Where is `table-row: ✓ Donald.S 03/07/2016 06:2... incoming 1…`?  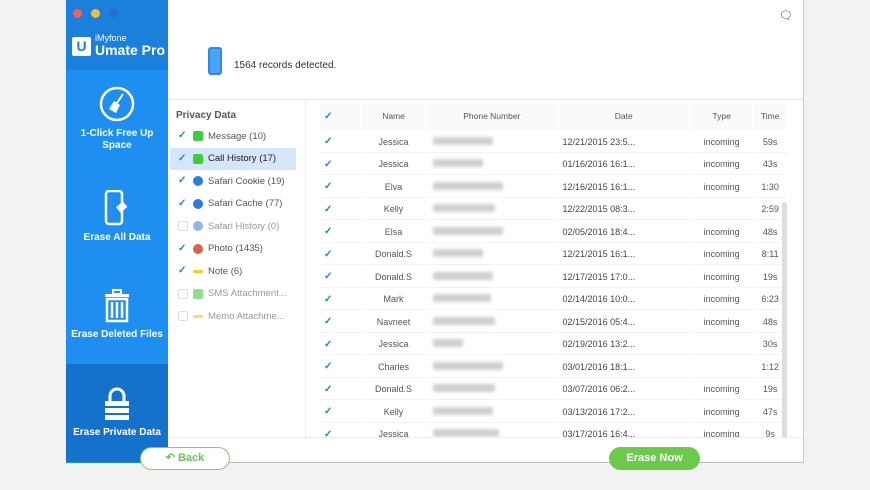 table-row: ✓ Donald.S 03/07/2016 06:2... incoming 1… is located at coordinates (553, 390).